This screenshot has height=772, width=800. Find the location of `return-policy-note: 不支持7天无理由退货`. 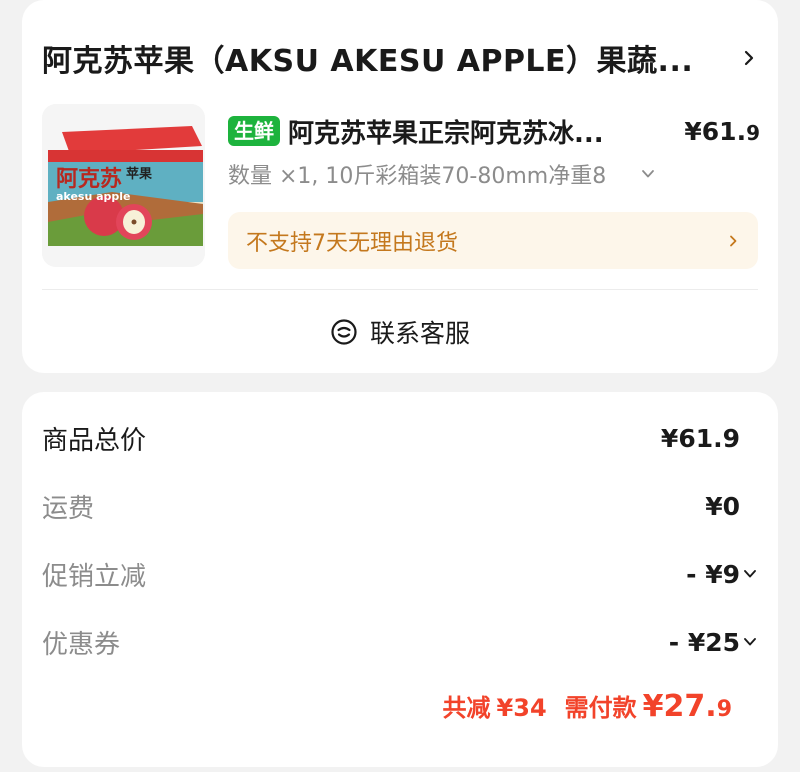

return-policy-note: 不支持7天无理由退货 is located at coordinates (493, 240).